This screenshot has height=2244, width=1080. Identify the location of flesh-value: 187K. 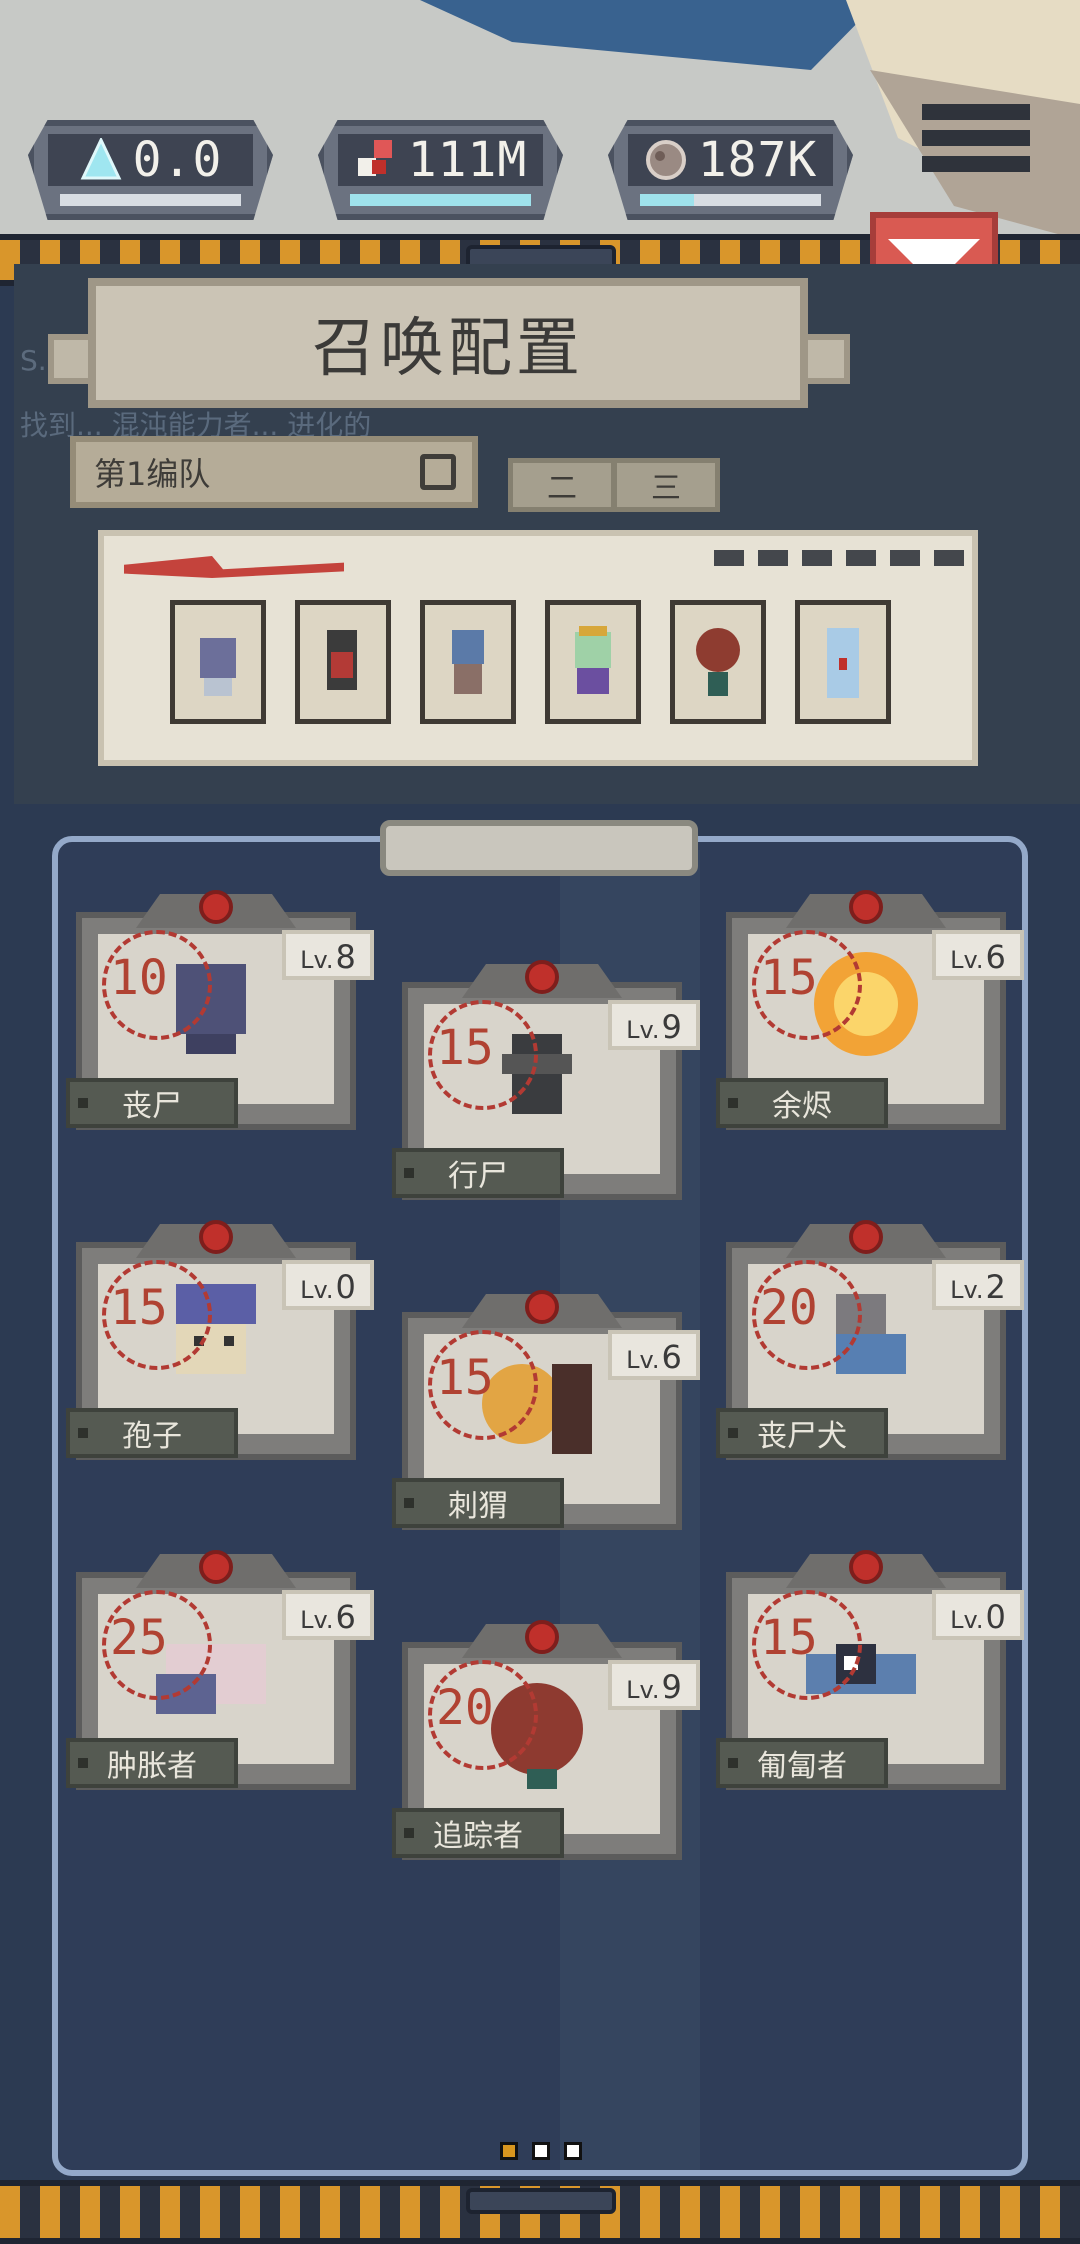
(757, 160).